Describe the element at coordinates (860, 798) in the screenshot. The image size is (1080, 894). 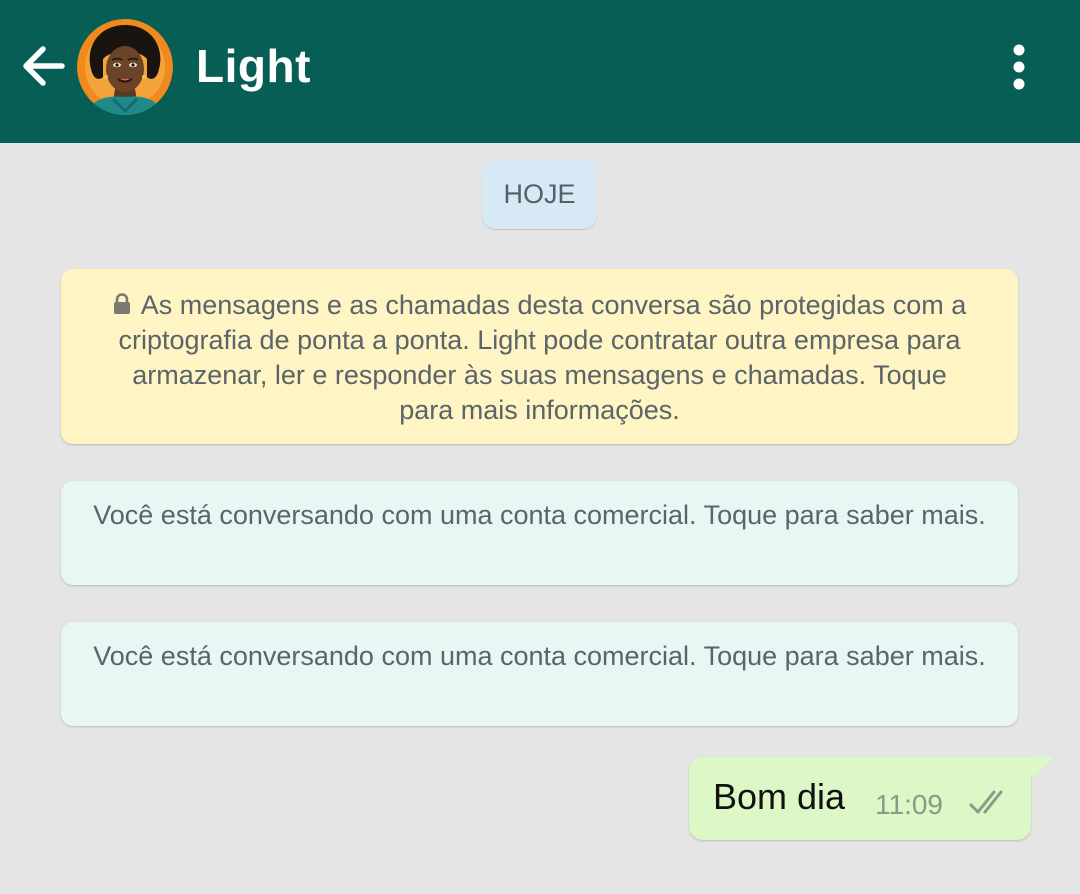
I see `outgoing-message: Bom dia 11:09` at that location.